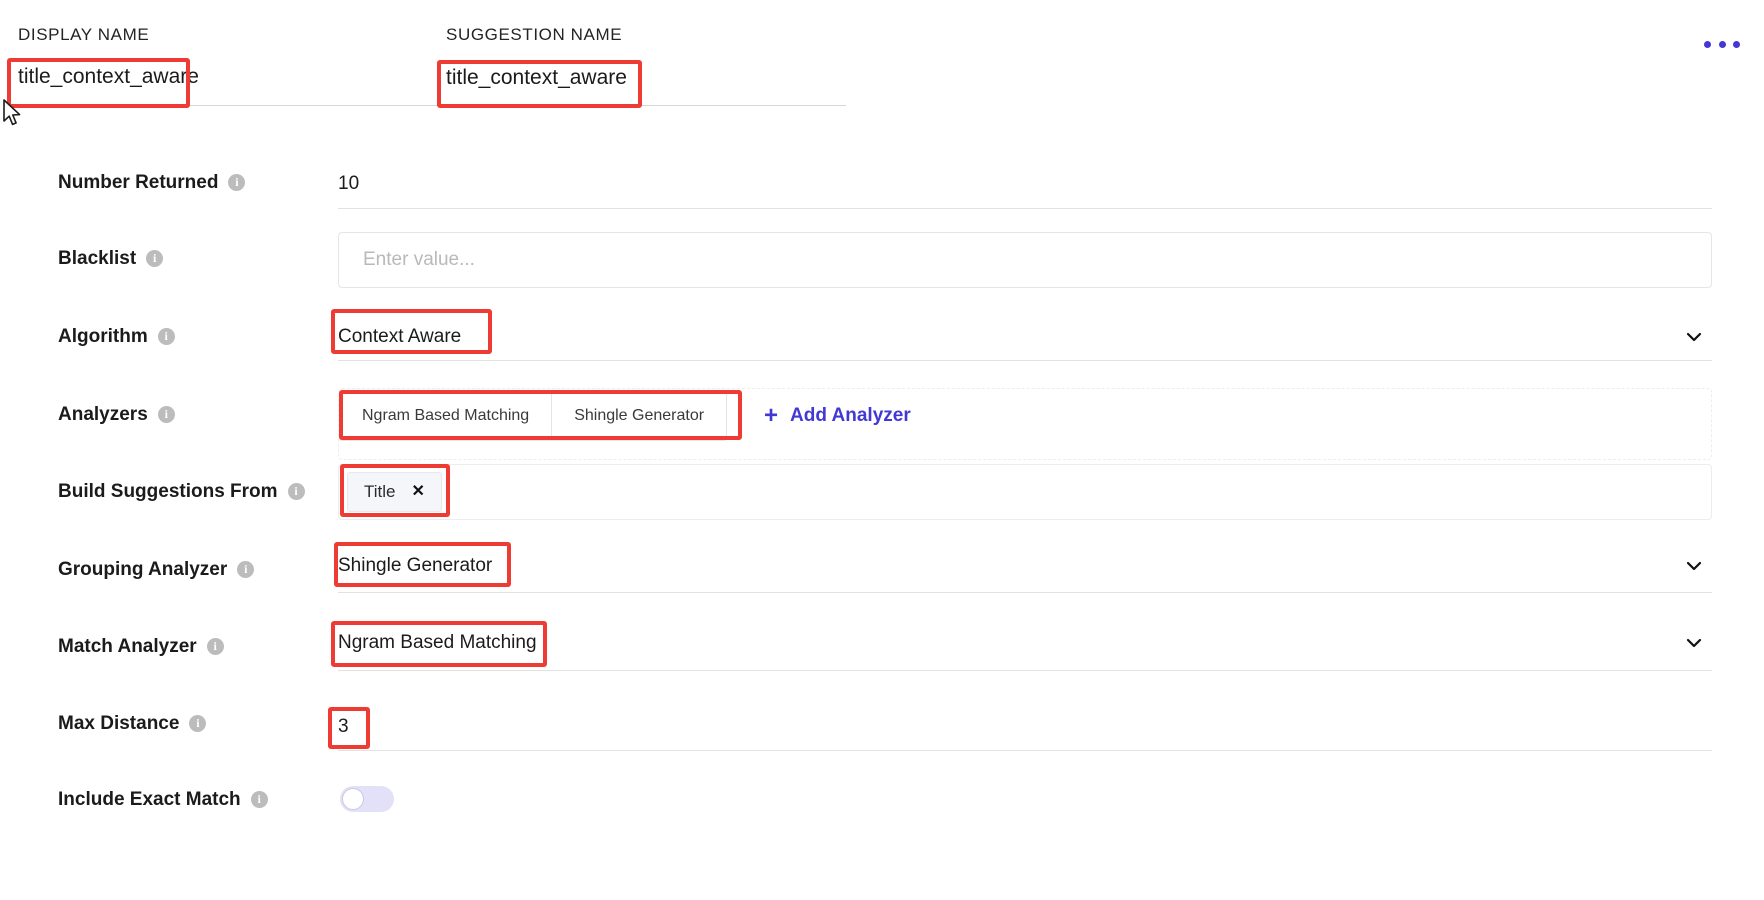 Image resolution: width=1764 pixels, height=900 pixels. I want to click on display-name-underline, so click(430, 105).